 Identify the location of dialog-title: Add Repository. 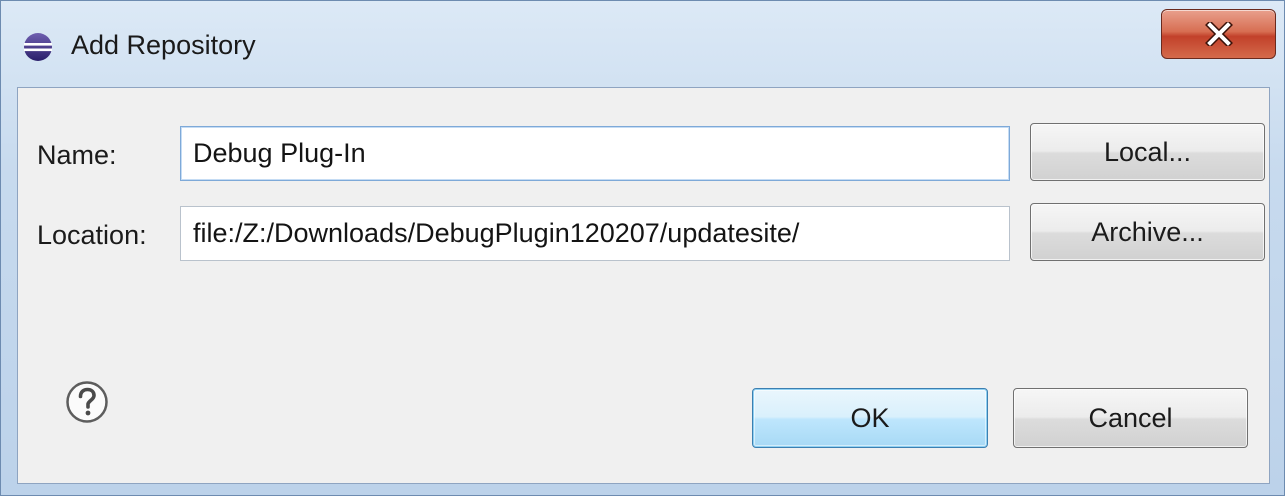
(163, 45).